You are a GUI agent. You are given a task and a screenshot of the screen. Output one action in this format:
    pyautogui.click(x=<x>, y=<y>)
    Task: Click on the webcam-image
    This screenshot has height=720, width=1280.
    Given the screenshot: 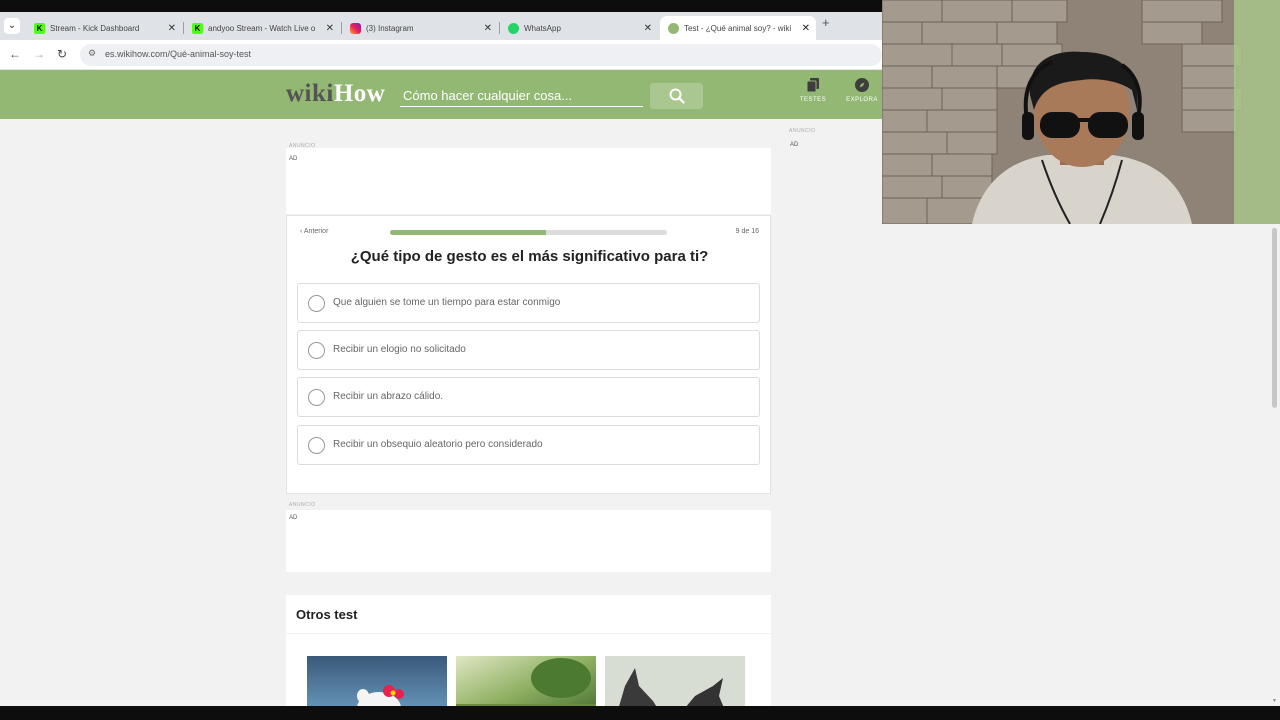 What is the action you would take?
    pyautogui.click(x=1081, y=112)
    